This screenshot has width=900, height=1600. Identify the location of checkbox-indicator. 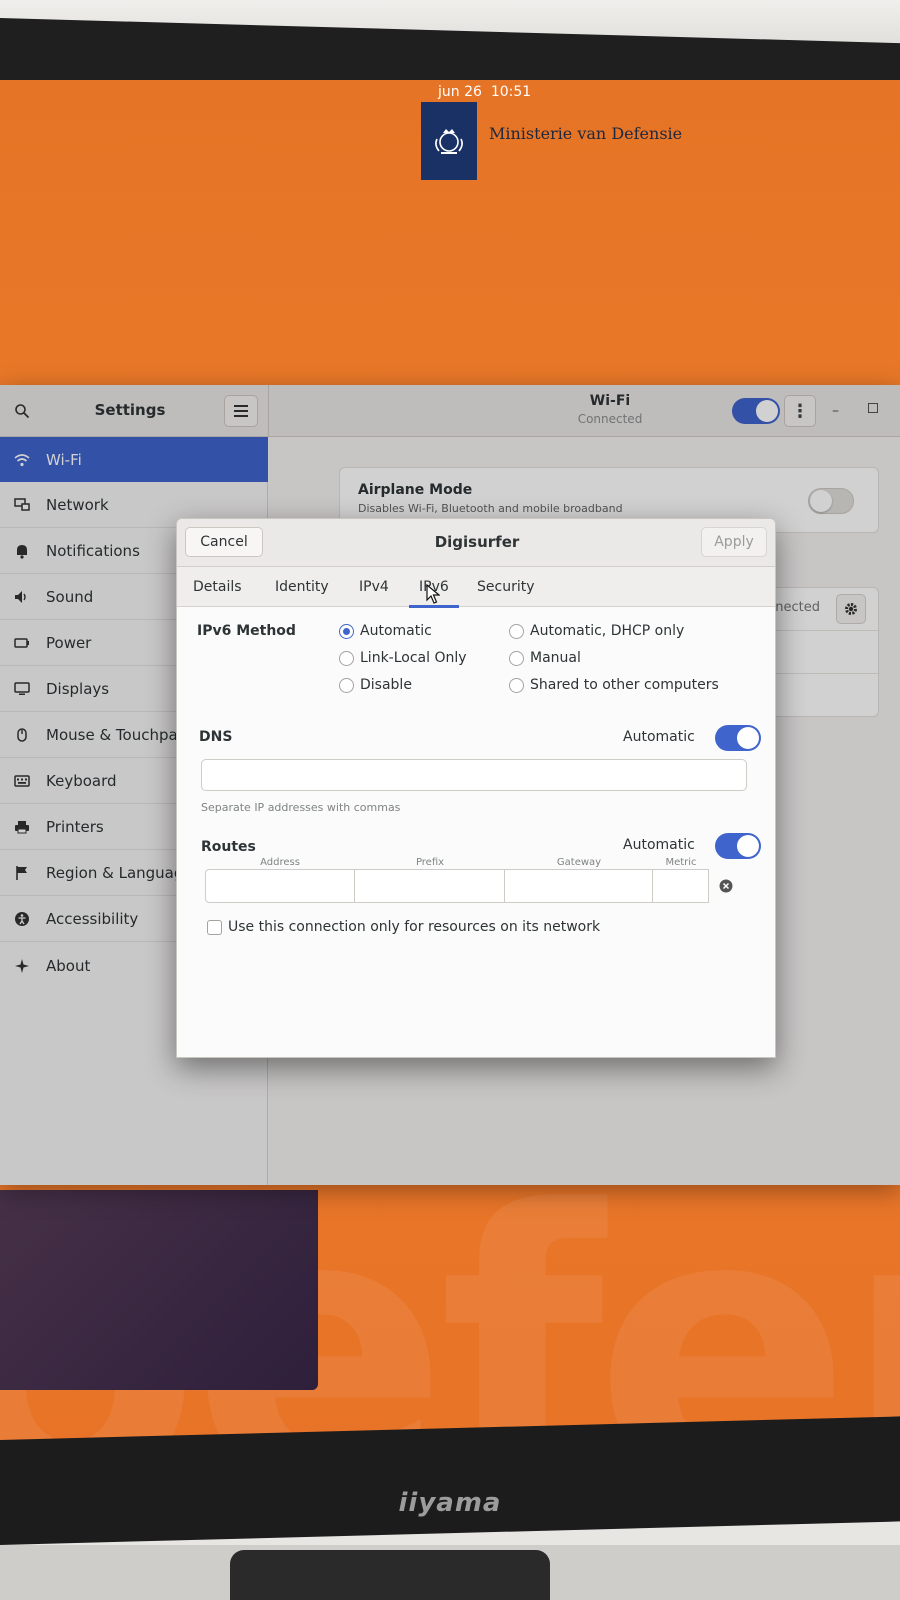
(214, 927).